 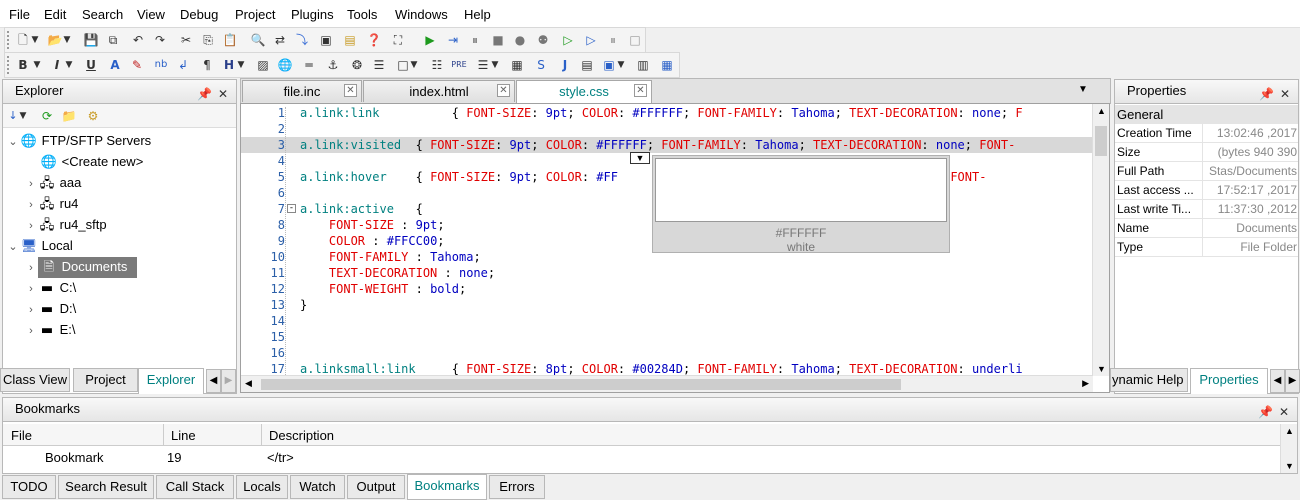 What do you see at coordinates (1149, 380) in the screenshot?
I see `tab-dynamic-help: ynamic Help` at bounding box center [1149, 380].